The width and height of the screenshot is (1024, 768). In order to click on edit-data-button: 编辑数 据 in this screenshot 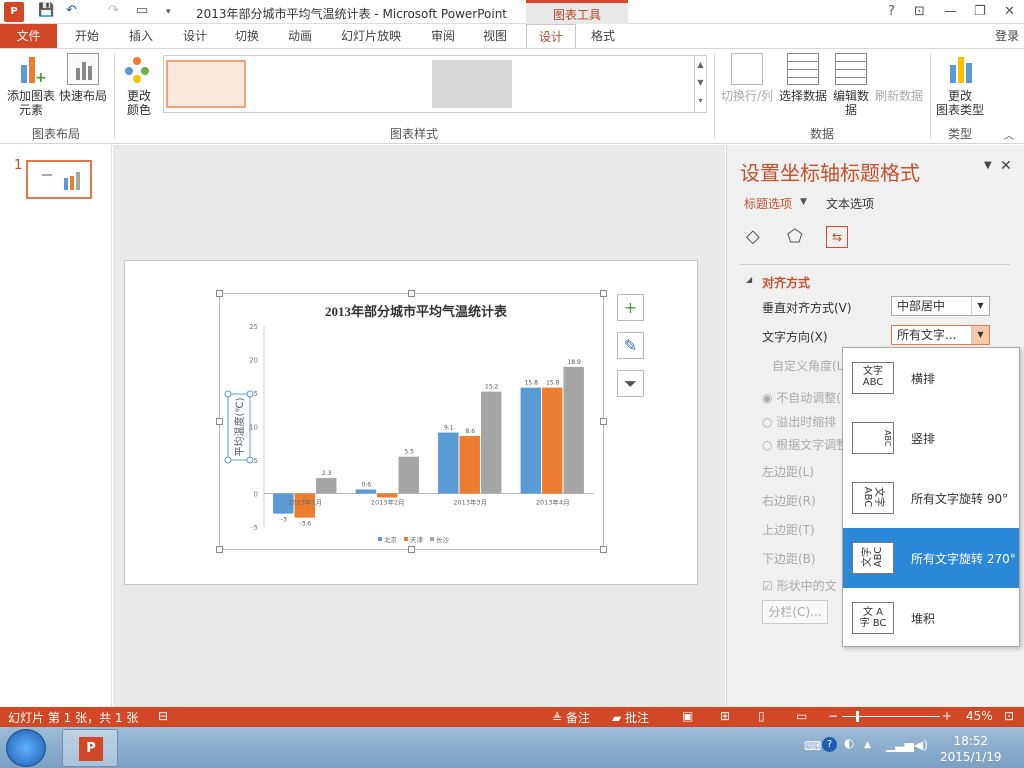, I will do `click(851, 85)`.